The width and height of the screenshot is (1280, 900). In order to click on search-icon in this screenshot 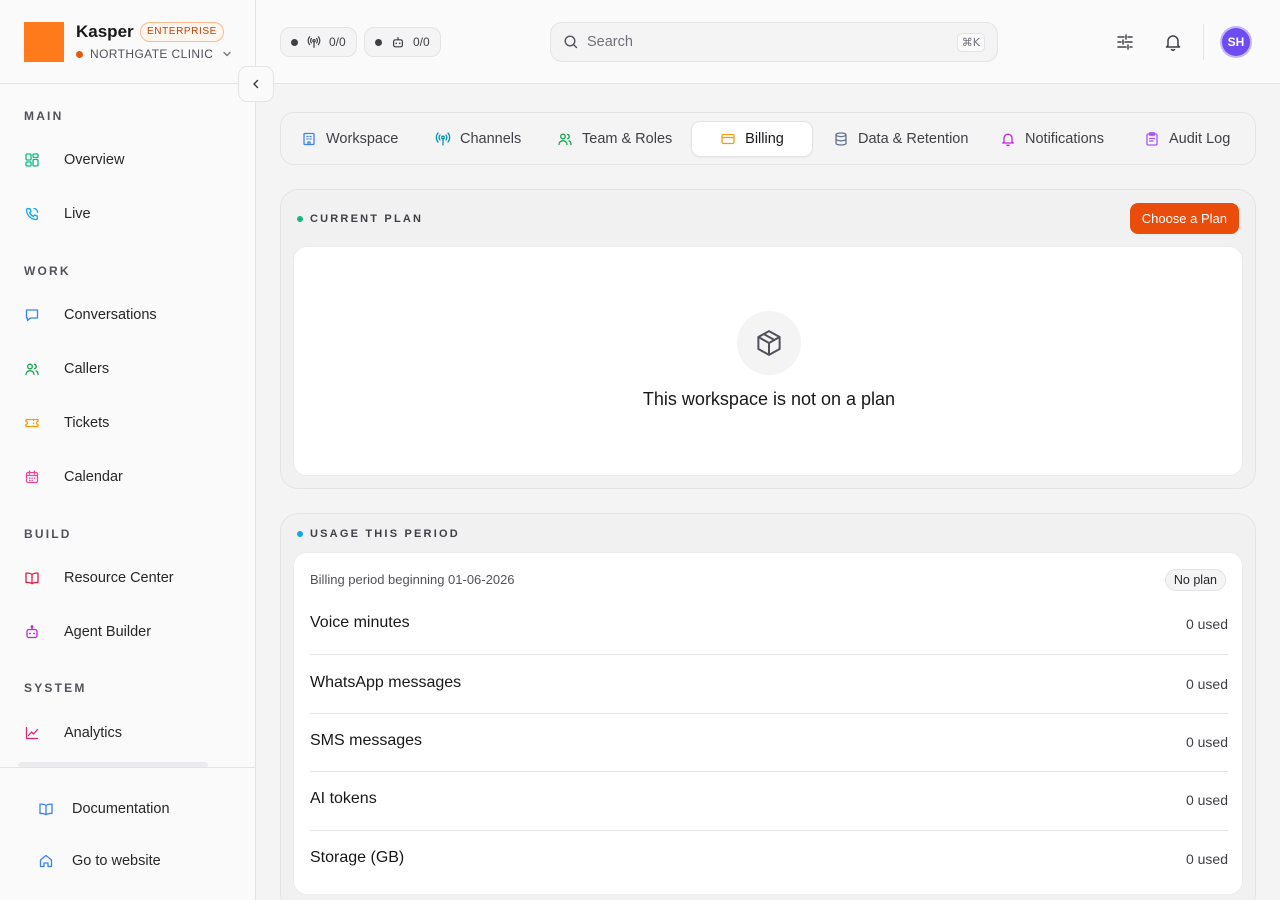, I will do `click(571, 42)`.